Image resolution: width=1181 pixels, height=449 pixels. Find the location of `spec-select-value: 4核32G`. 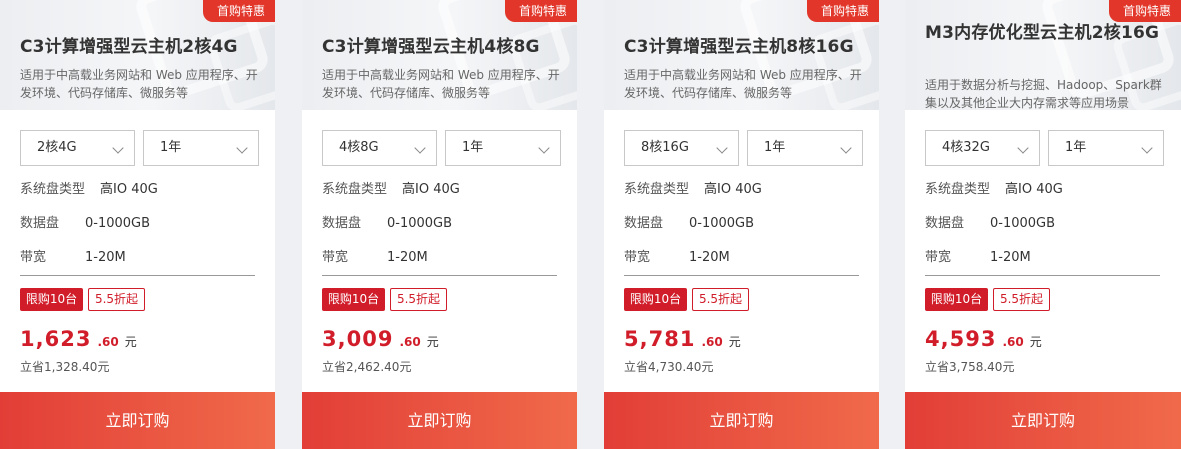

spec-select-value: 4核32G is located at coordinates (966, 147).